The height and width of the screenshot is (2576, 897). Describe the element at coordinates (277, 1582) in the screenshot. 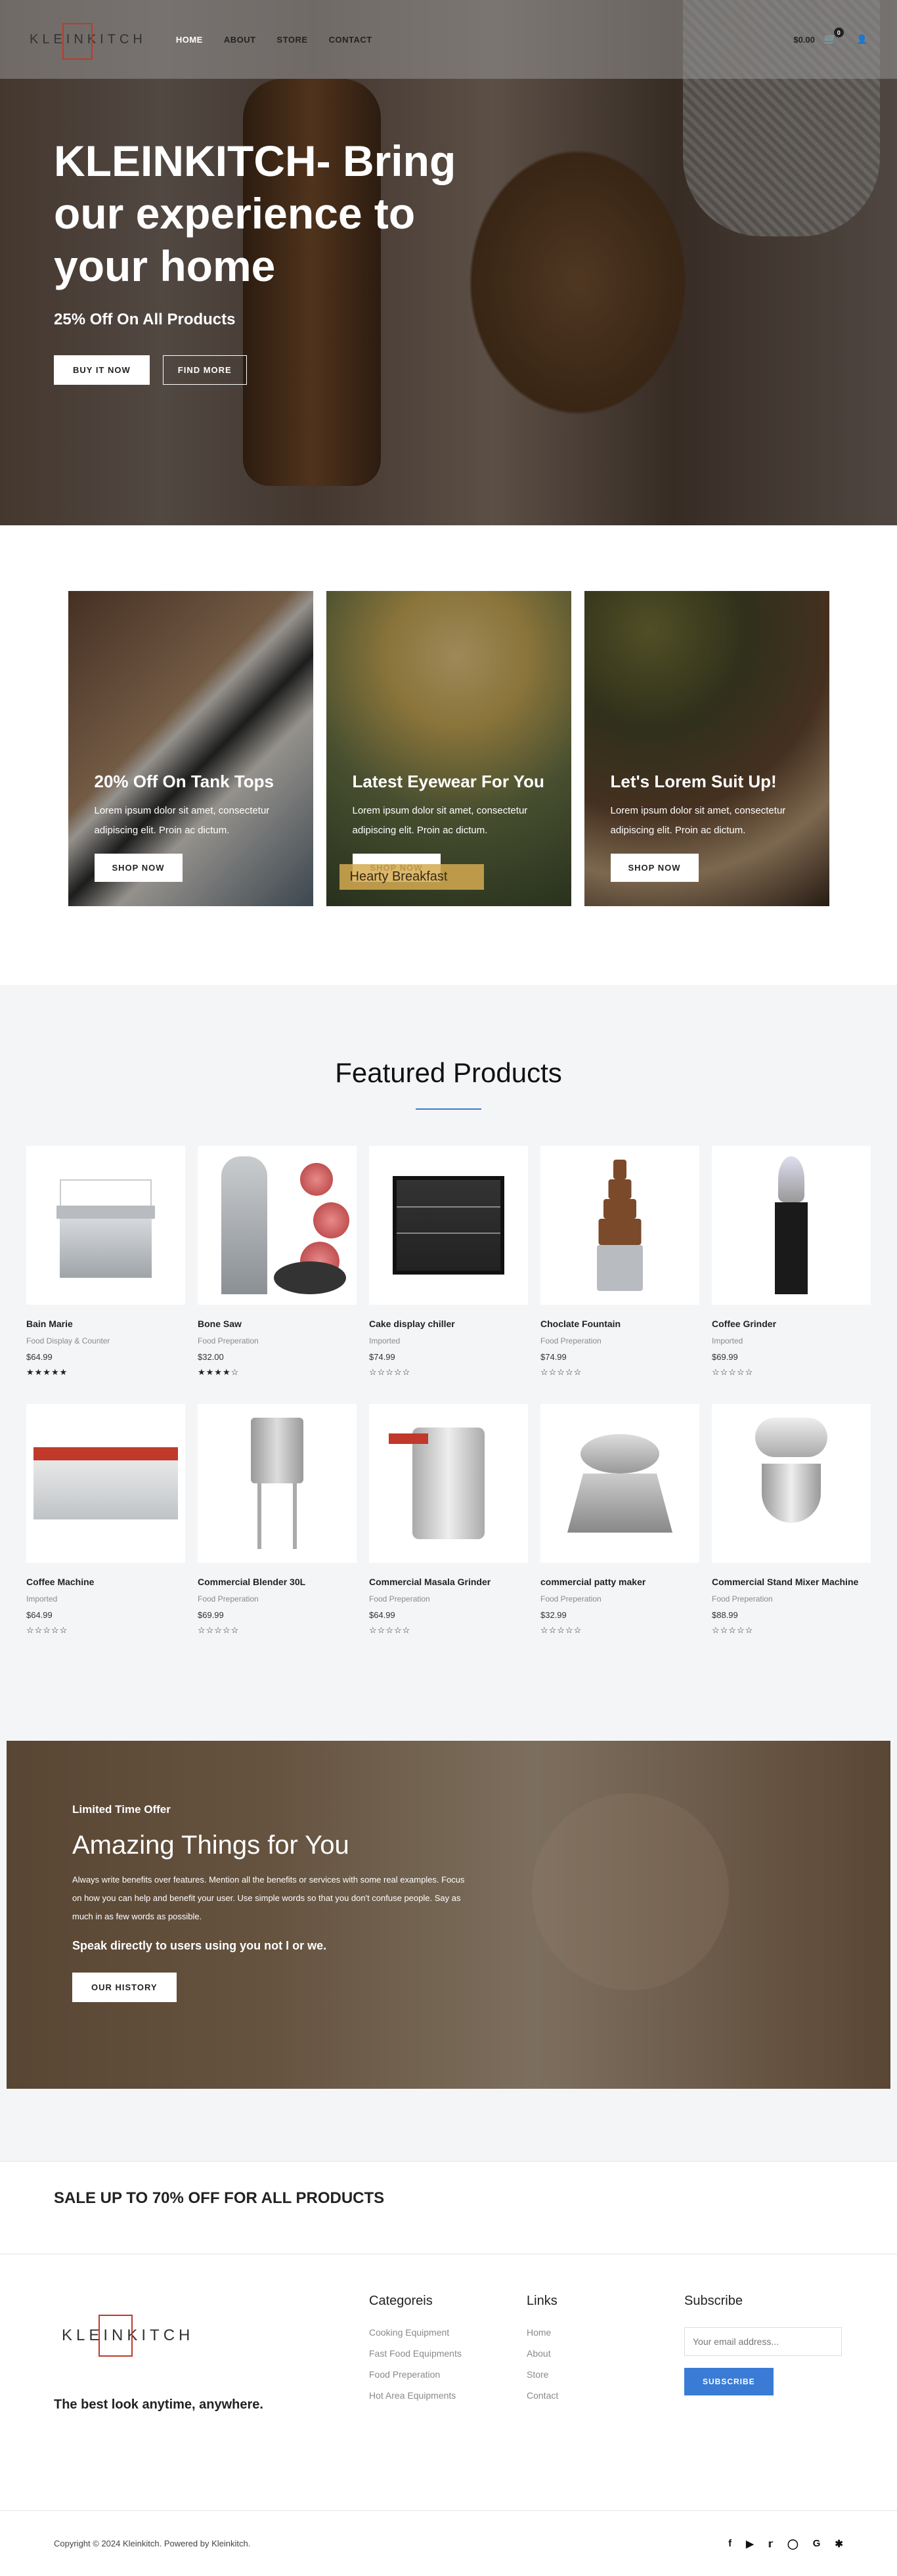

I see `product-name: Commercial Blender 30L` at that location.